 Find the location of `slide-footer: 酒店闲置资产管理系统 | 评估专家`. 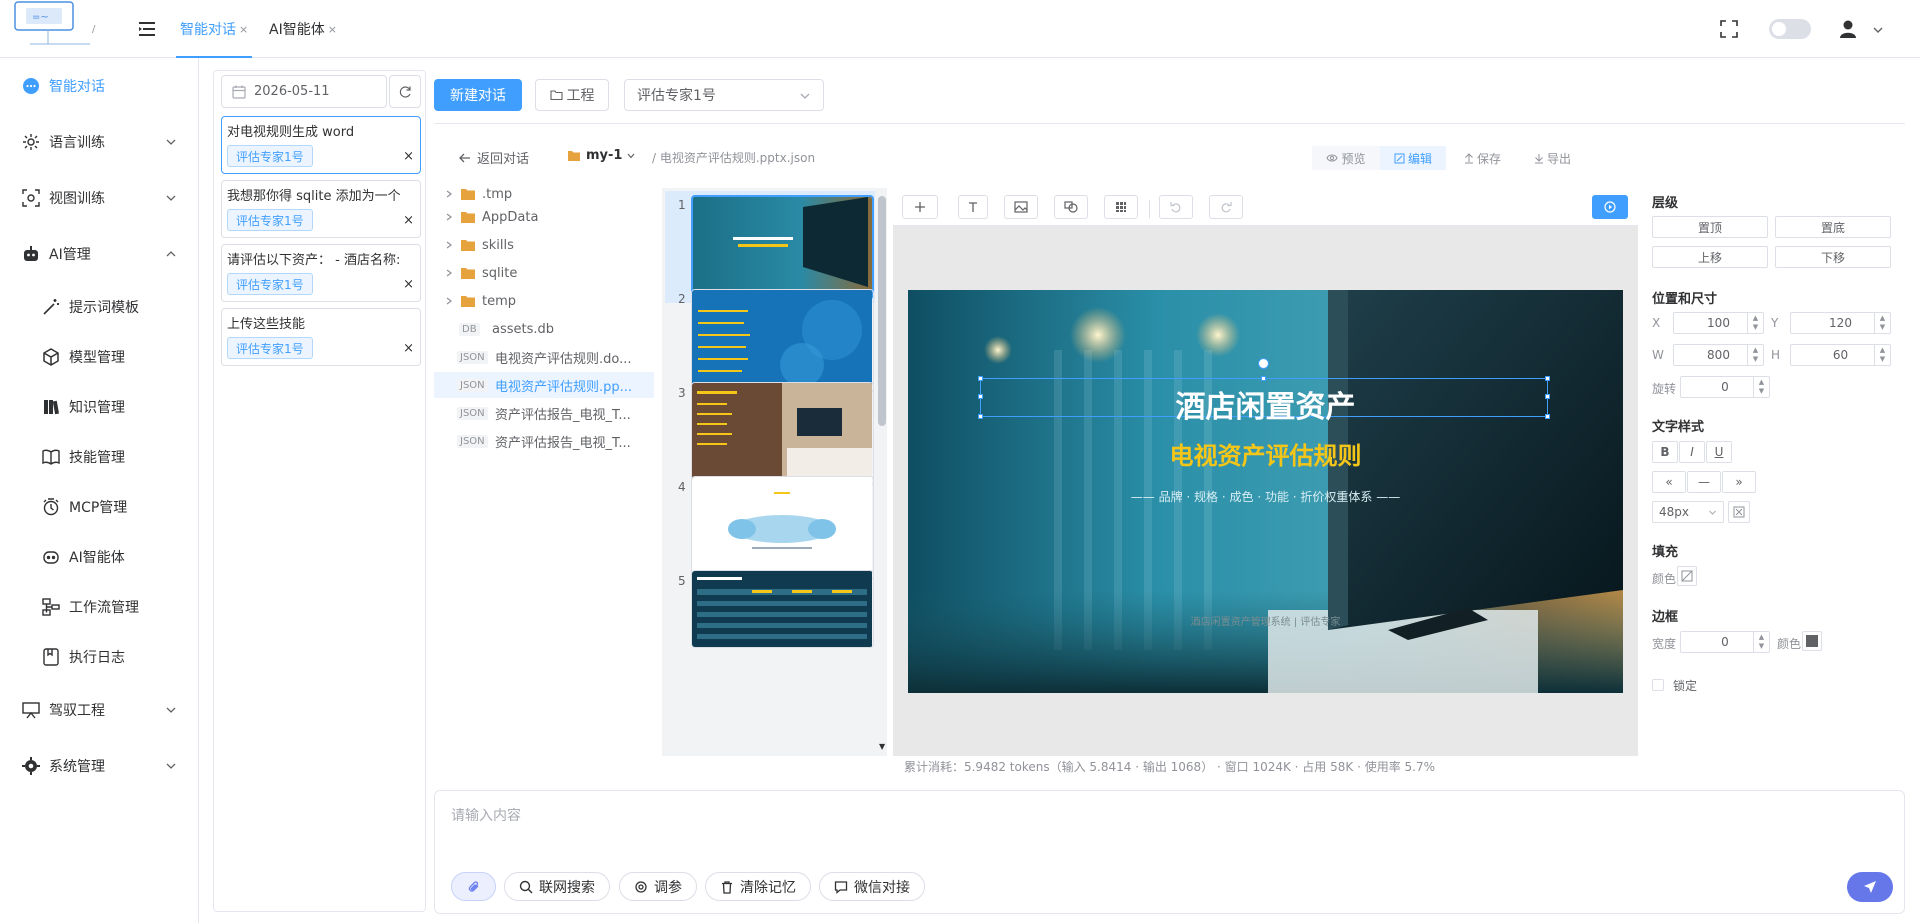

slide-footer: 酒店闲置资产管理系统 | 评估专家 is located at coordinates (1265, 620).